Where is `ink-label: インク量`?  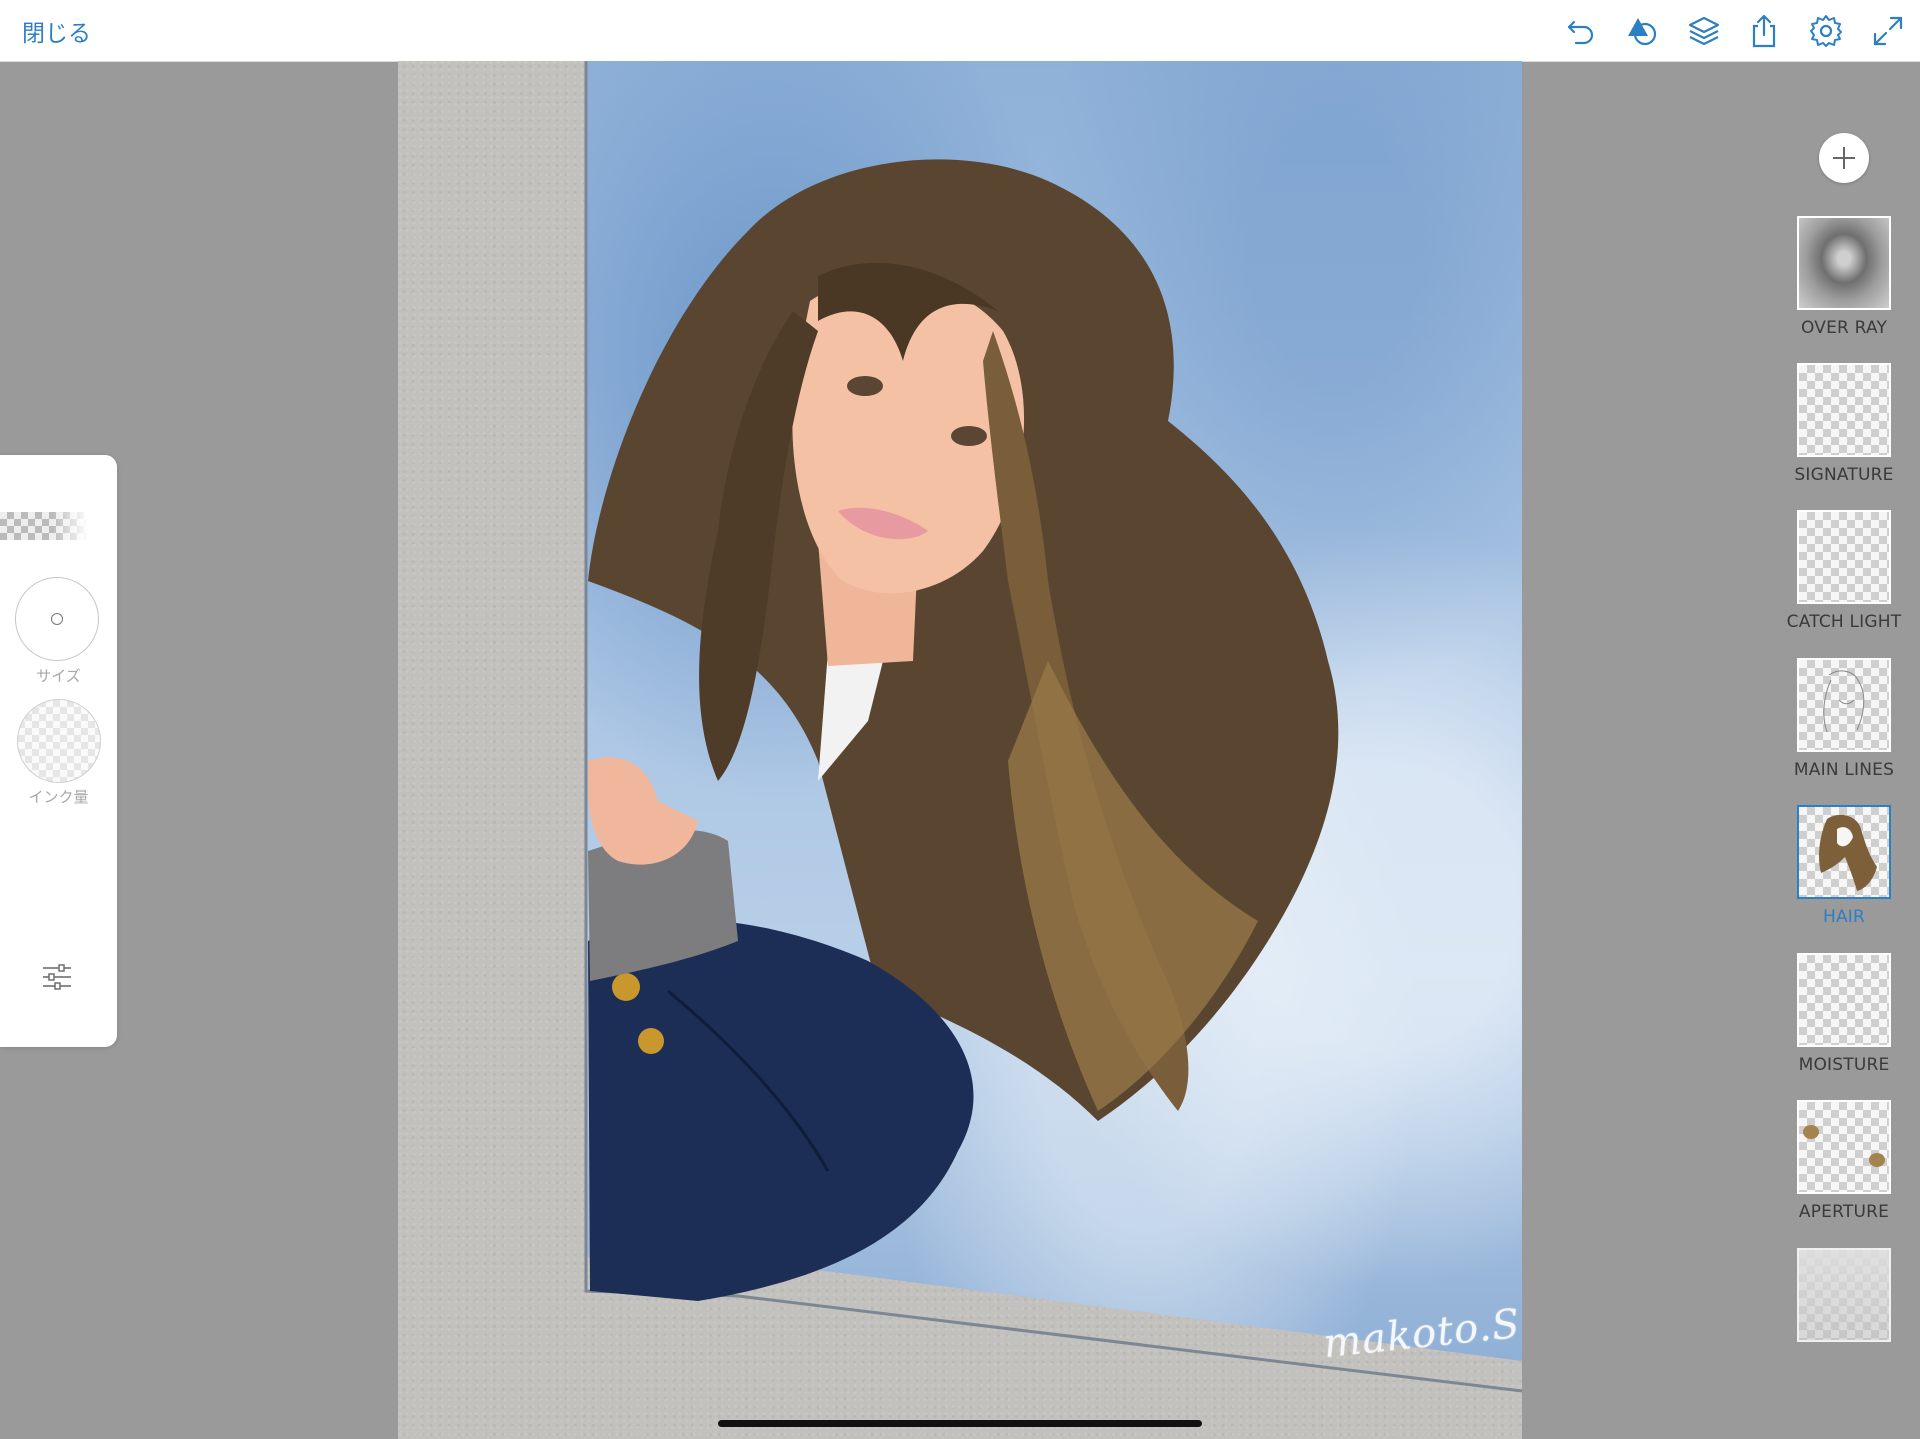
ink-label: インク量 is located at coordinates (58, 797).